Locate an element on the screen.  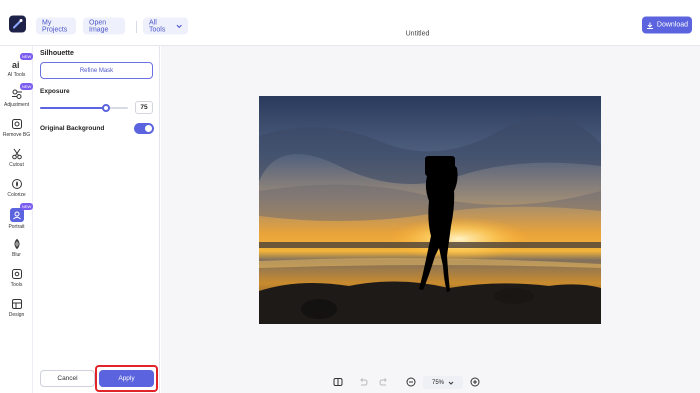
all-tools-label: All Tools is located at coordinates (157, 26).